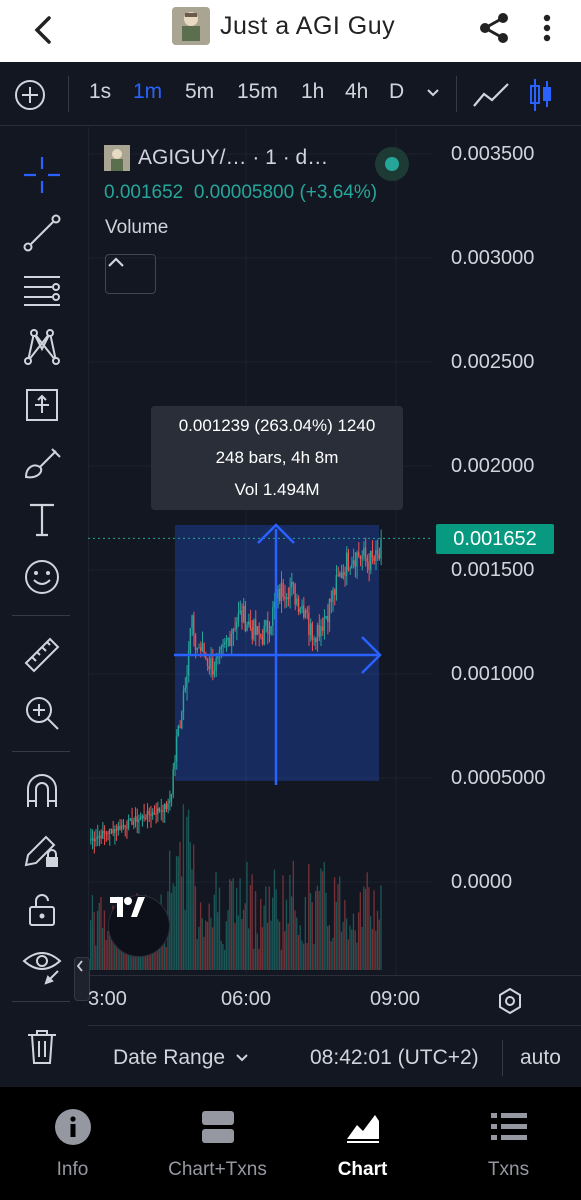  I want to click on text-tool, so click(42, 519).